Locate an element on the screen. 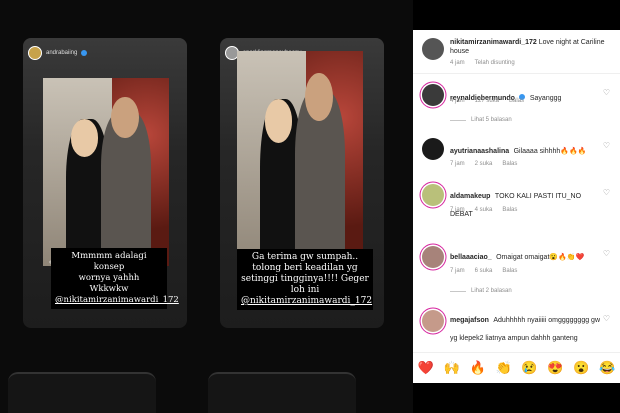 This screenshot has width=620, height=413. comment-likes: 4 suka is located at coordinates (484, 210).